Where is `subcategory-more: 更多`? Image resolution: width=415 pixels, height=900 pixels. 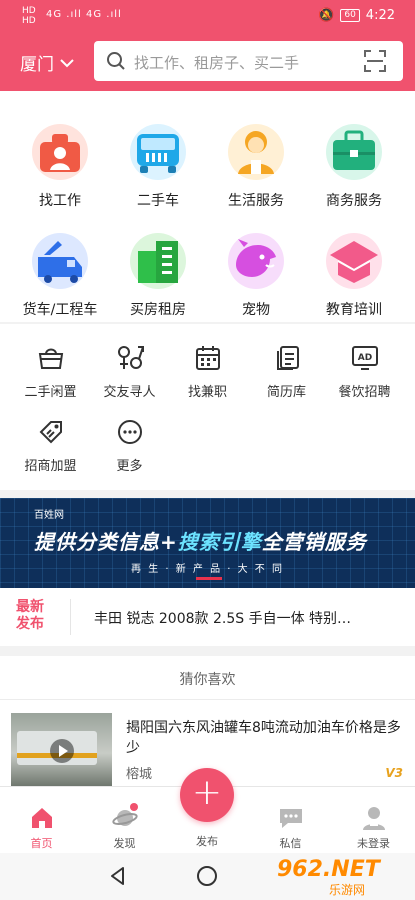
subcategory-more: 更多 is located at coordinates (129, 446).